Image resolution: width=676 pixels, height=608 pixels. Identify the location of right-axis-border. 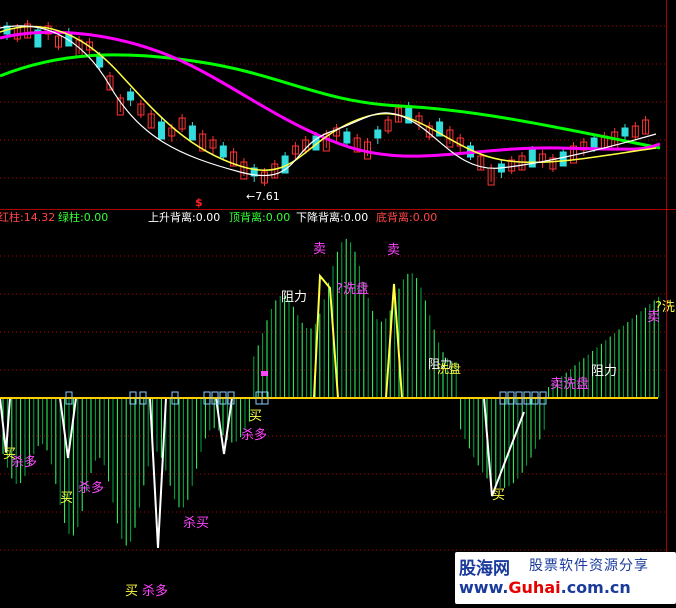
(666, 302).